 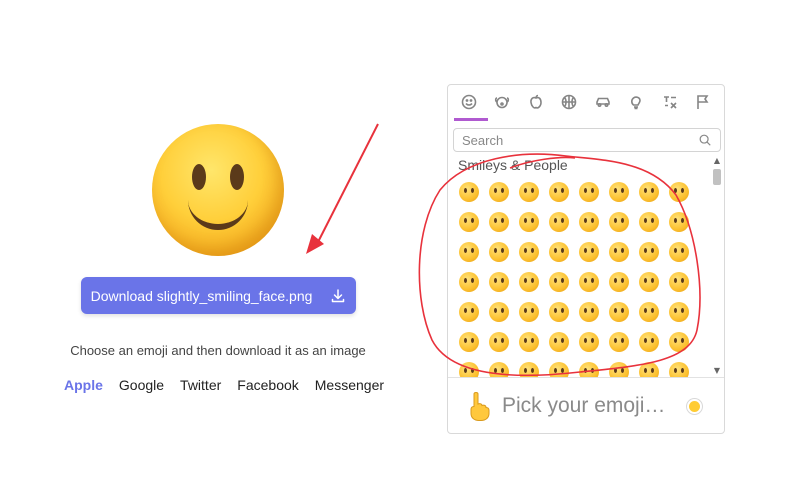 I want to click on basketball-icon, so click(x=569, y=102).